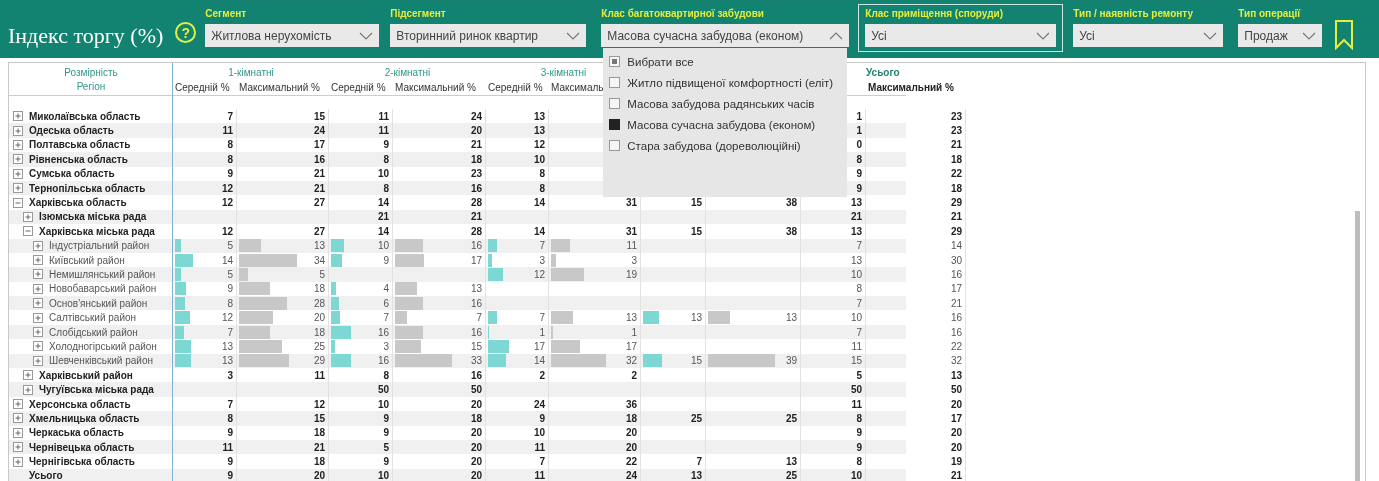 The width and height of the screenshot is (1379, 481). What do you see at coordinates (910, 88) in the screenshot?
I see `column-header: Максимальний %` at bounding box center [910, 88].